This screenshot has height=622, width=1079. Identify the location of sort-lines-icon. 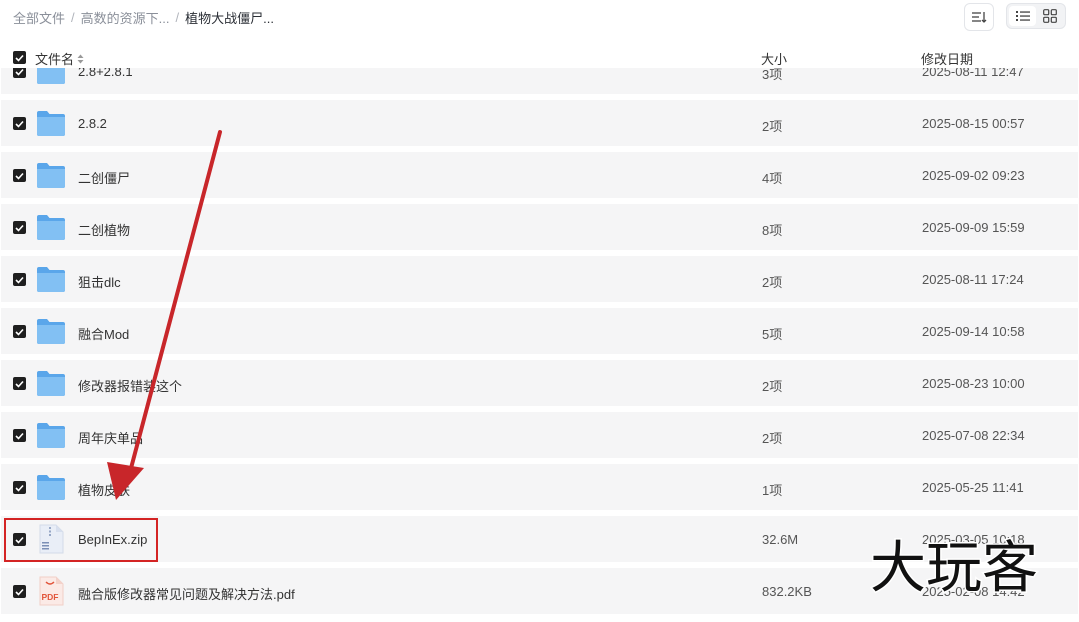
(979, 17).